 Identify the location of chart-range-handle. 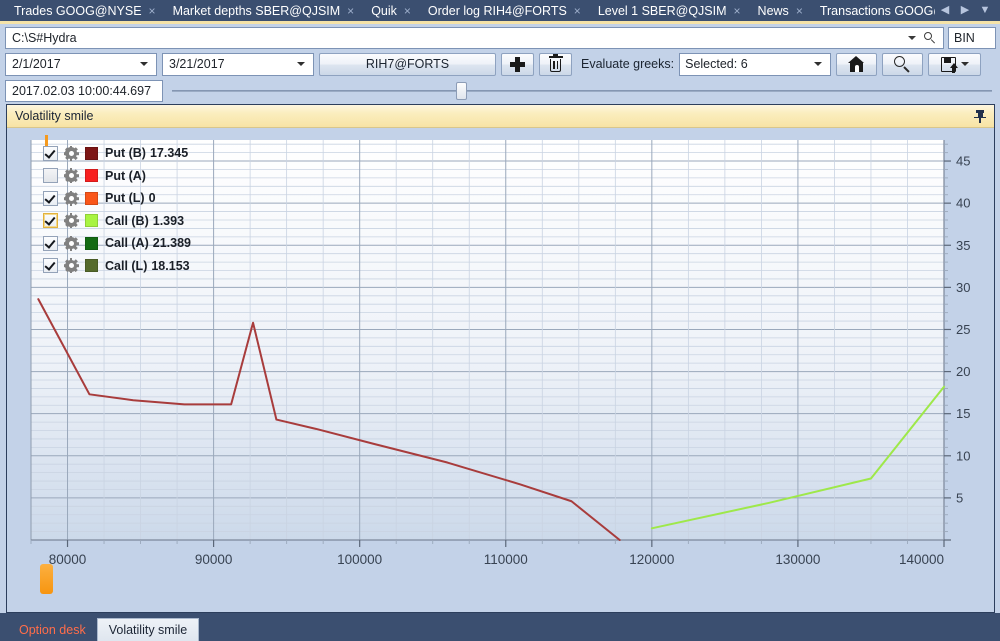
(46, 579).